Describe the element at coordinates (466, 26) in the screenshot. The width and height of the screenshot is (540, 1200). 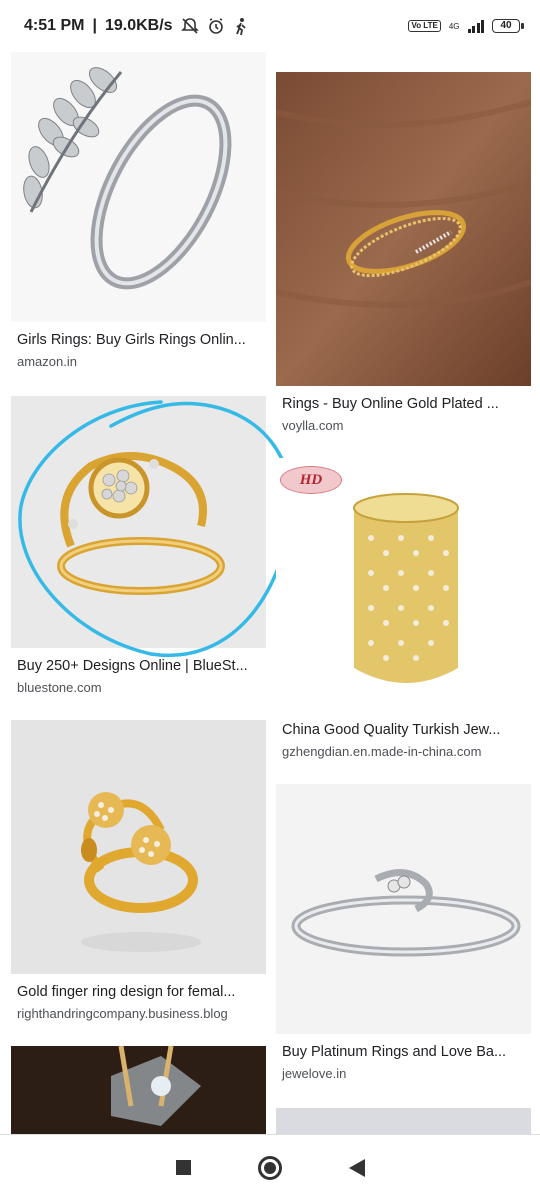
I see `status-right: Vo LTE 4G 40` at that location.